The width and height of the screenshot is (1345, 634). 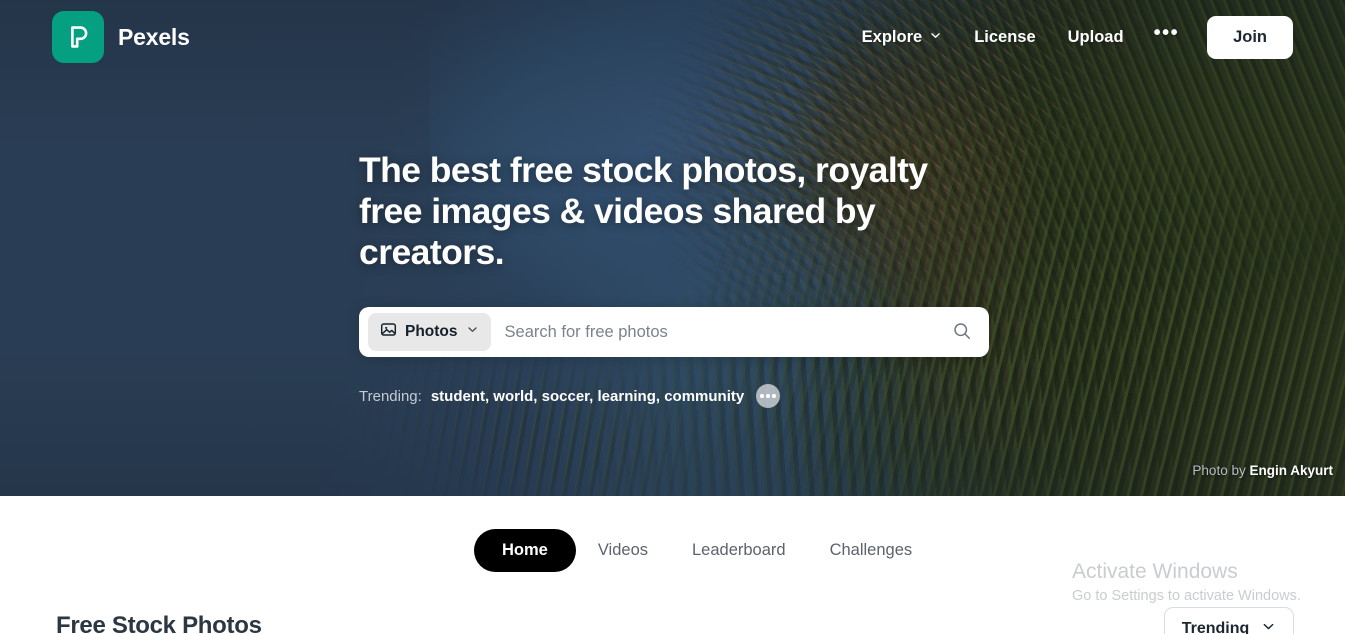 I want to click on search-input, so click(x=716, y=332).